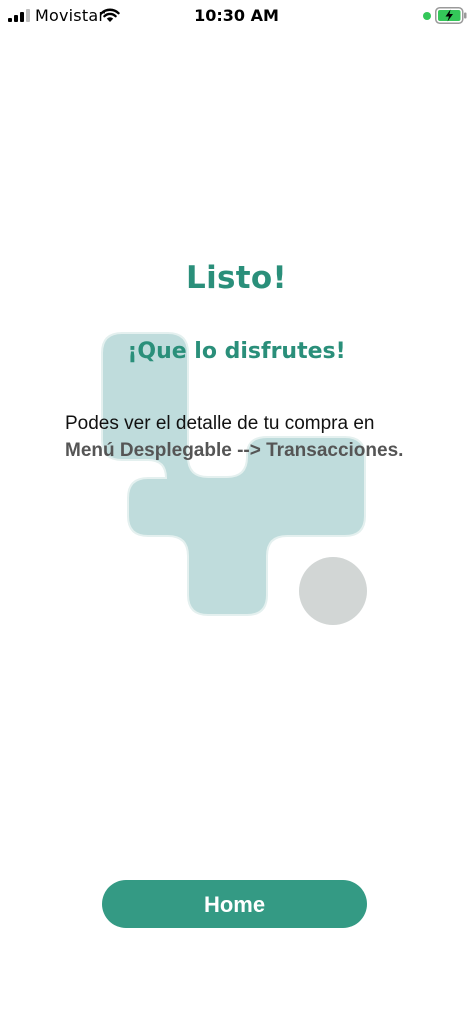  What do you see at coordinates (427, 16) in the screenshot?
I see `charging-dot` at bounding box center [427, 16].